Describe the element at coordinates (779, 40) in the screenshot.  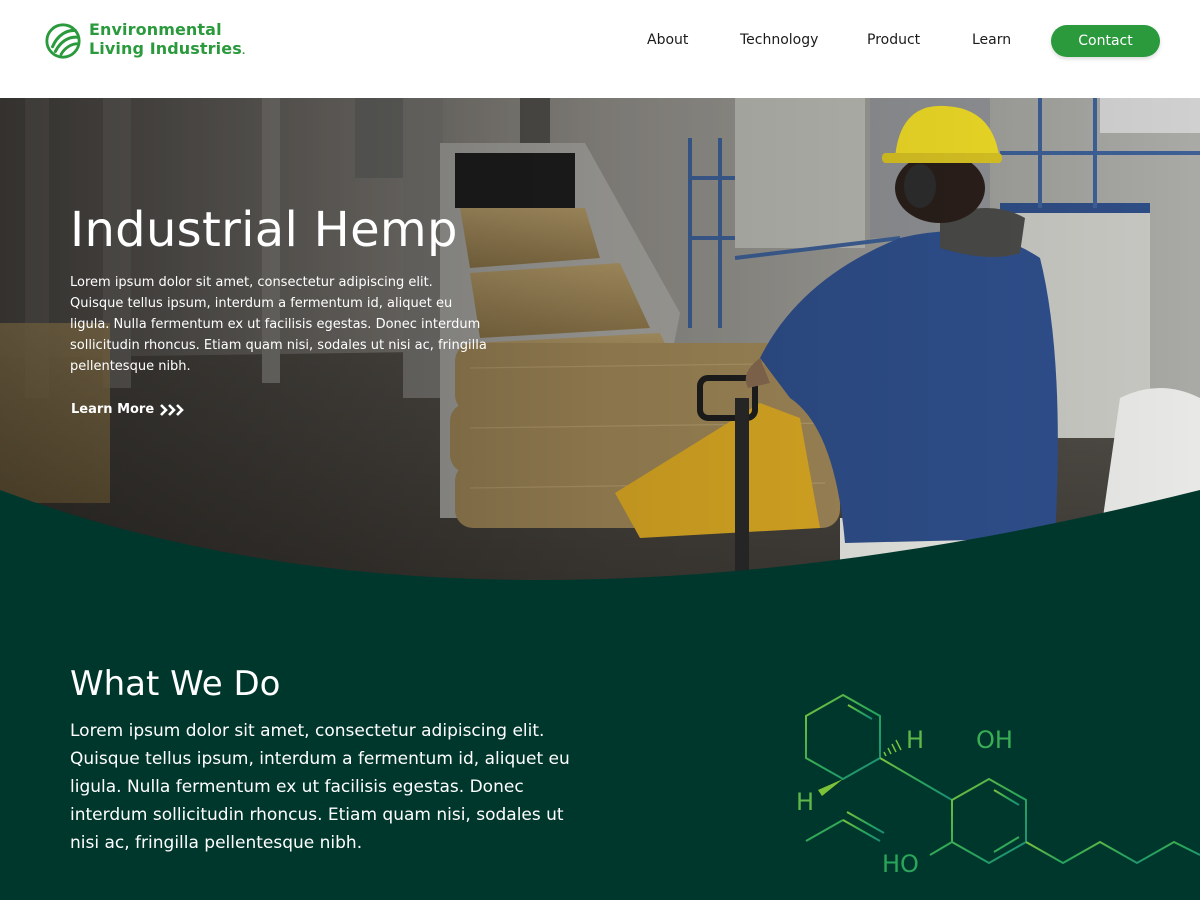
I see `nav-link-technology: Technology` at that location.